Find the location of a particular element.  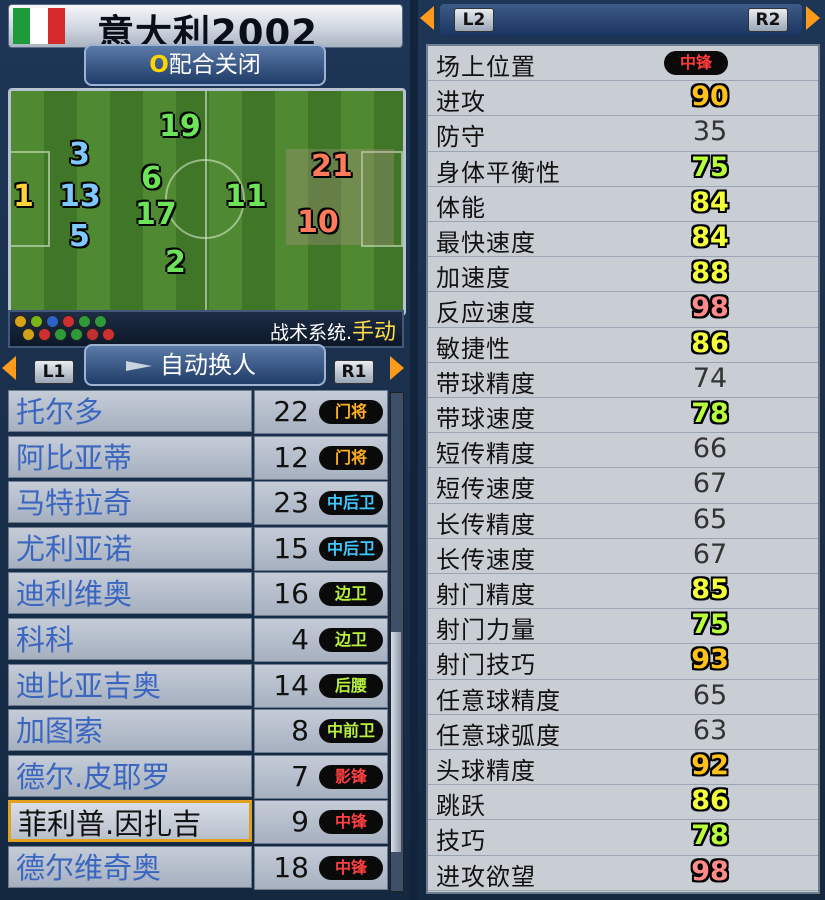

position-badge: 影锋 is located at coordinates (351, 776).